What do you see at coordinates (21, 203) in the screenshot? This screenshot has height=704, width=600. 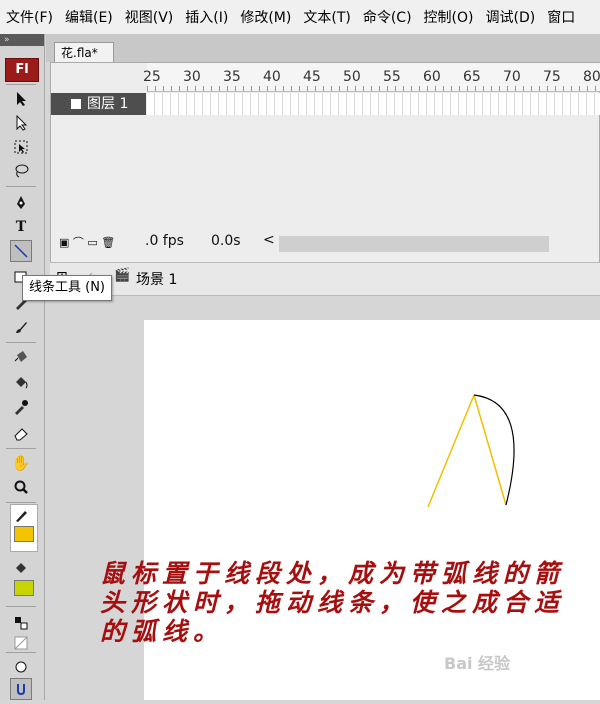 I see `pen-tool-icon` at bounding box center [21, 203].